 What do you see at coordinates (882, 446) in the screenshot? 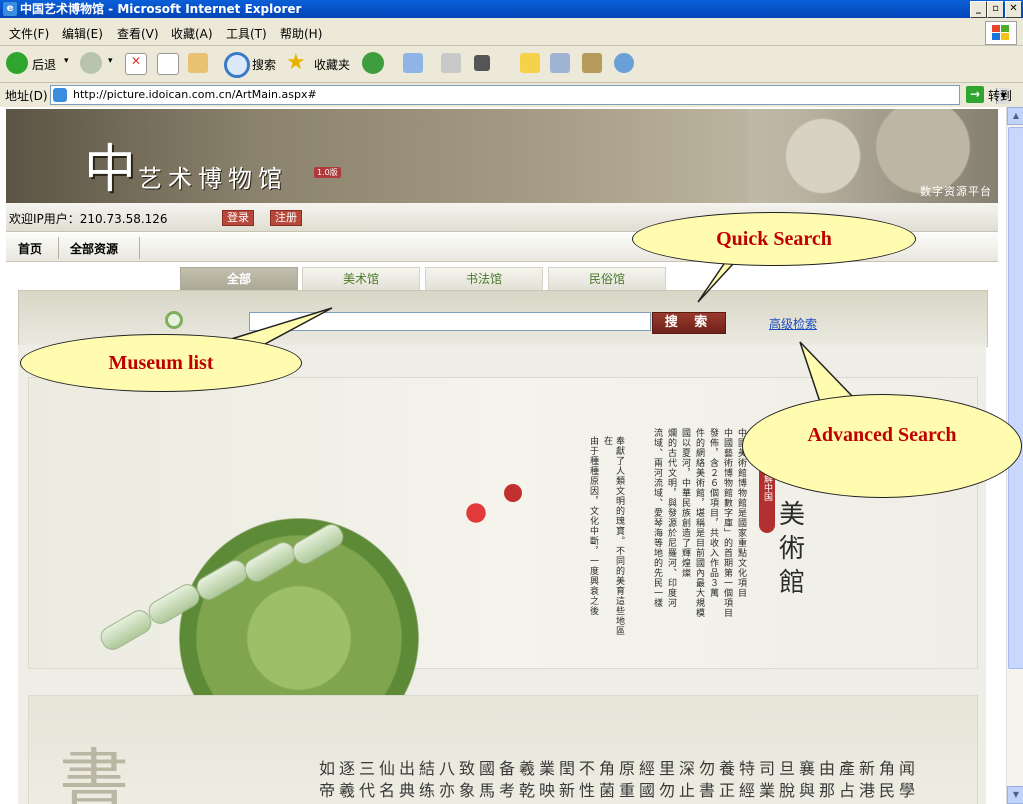
I see `advanced-search-callout: Advanced Search` at bounding box center [882, 446].